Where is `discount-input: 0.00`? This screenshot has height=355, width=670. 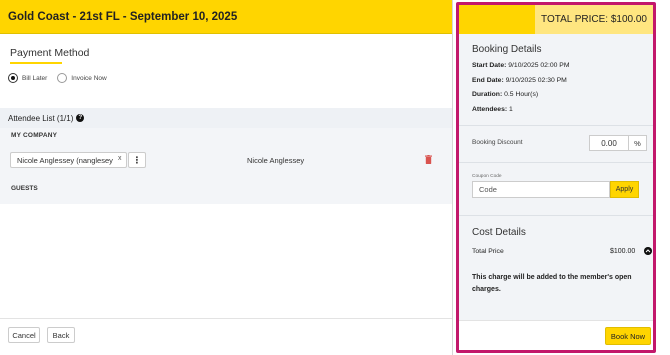 discount-input: 0.00 is located at coordinates (609, 143).